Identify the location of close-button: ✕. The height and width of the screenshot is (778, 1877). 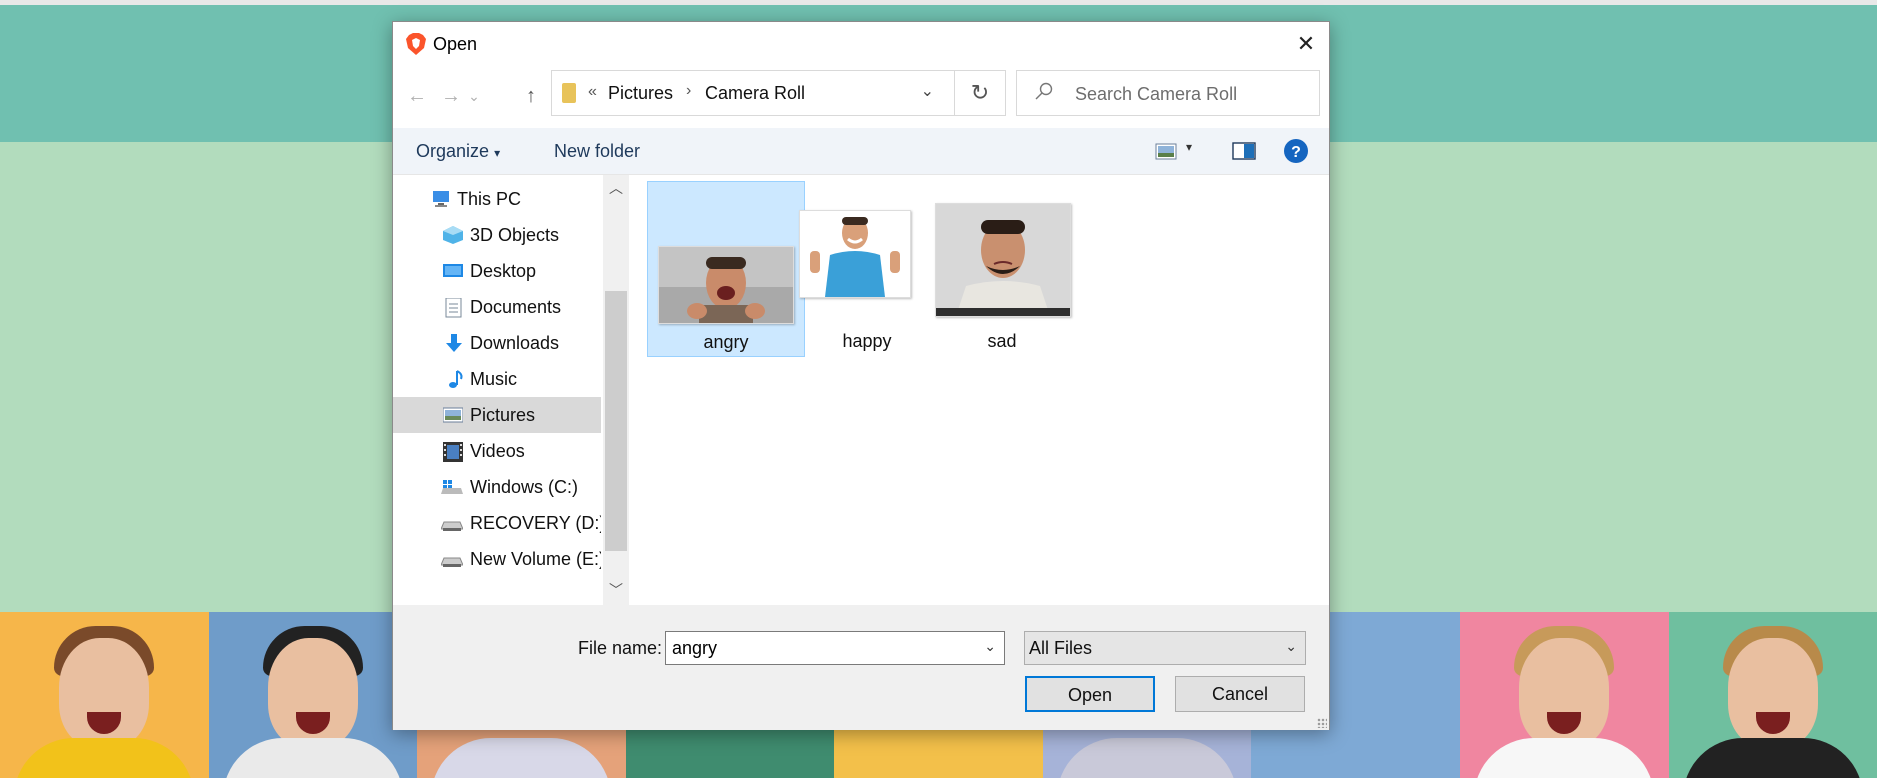
(1306, 44).